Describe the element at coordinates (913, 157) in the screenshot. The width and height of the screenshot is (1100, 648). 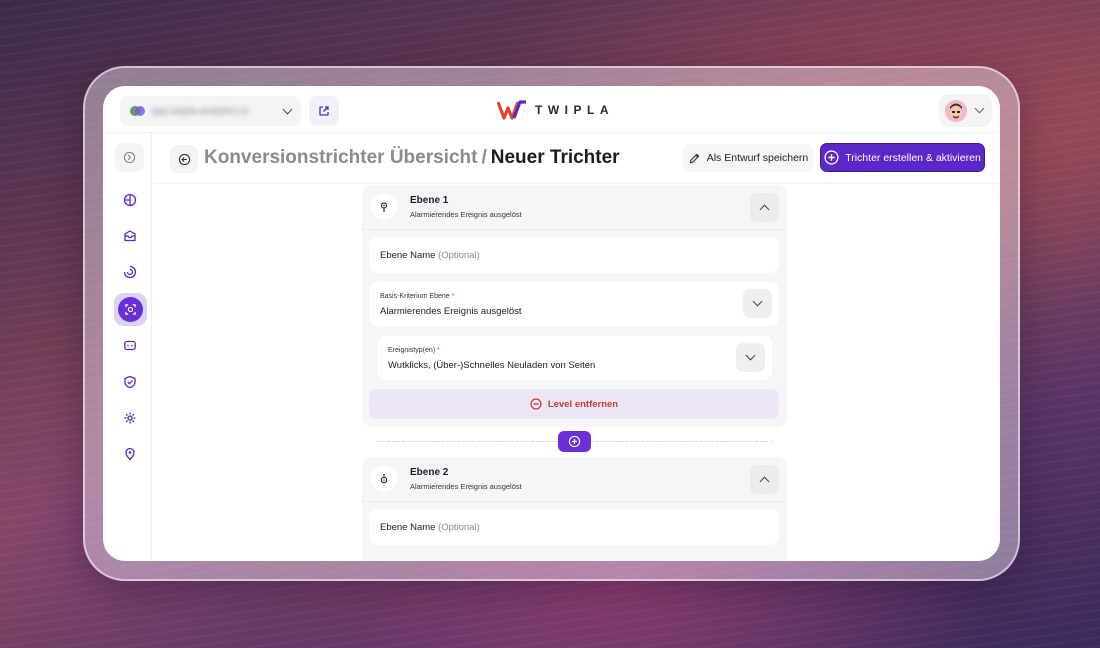
I see `create-activate-label: Trichter erstellen & aktivieren` at that location.